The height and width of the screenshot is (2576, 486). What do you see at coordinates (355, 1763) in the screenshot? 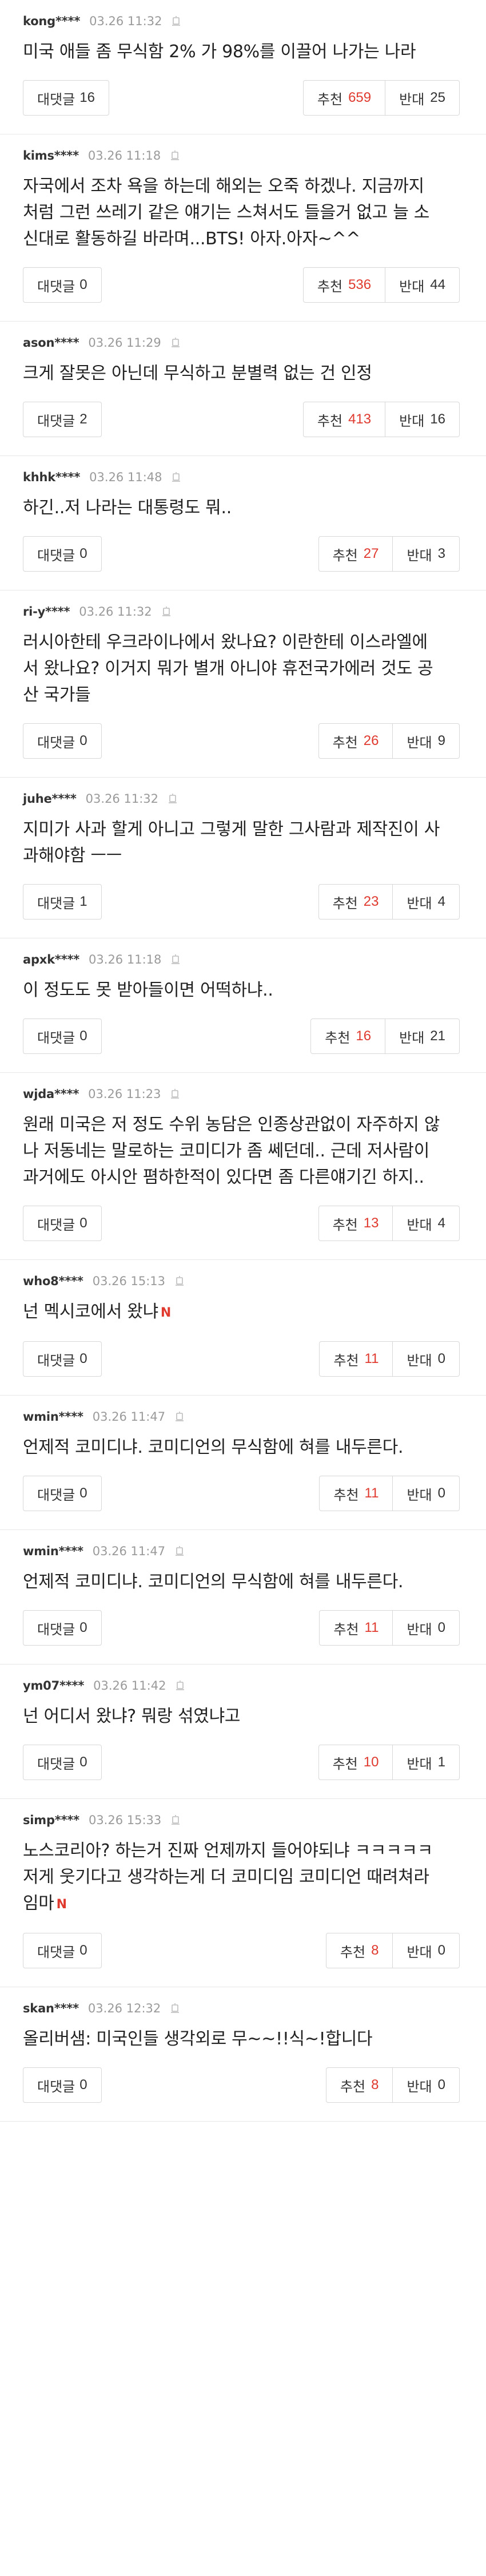
I see `upvote-button: 추천 10` at bounding box center [355, 1763].